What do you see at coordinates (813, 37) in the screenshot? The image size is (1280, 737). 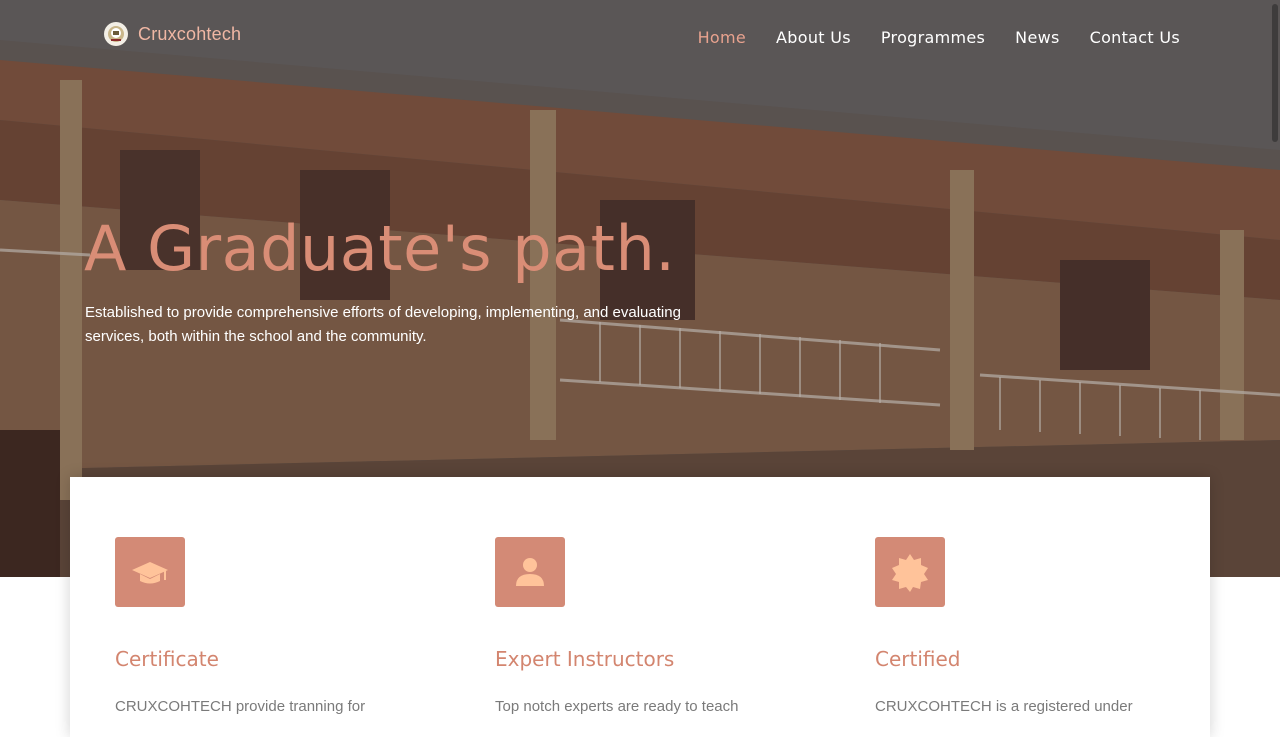 I see `nav-about-us: About Us` at bounding box center [813, 37].